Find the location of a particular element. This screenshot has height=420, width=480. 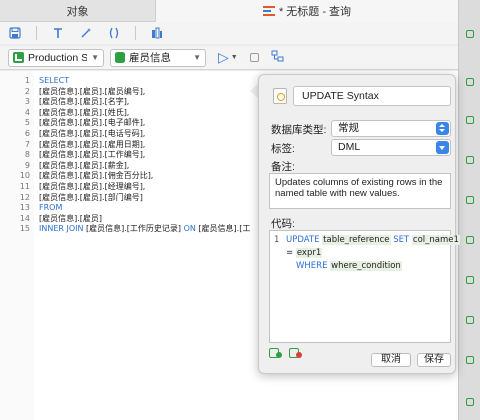

snippet-name-field: UPDATE Syntax is located at coordinates (372, 96).